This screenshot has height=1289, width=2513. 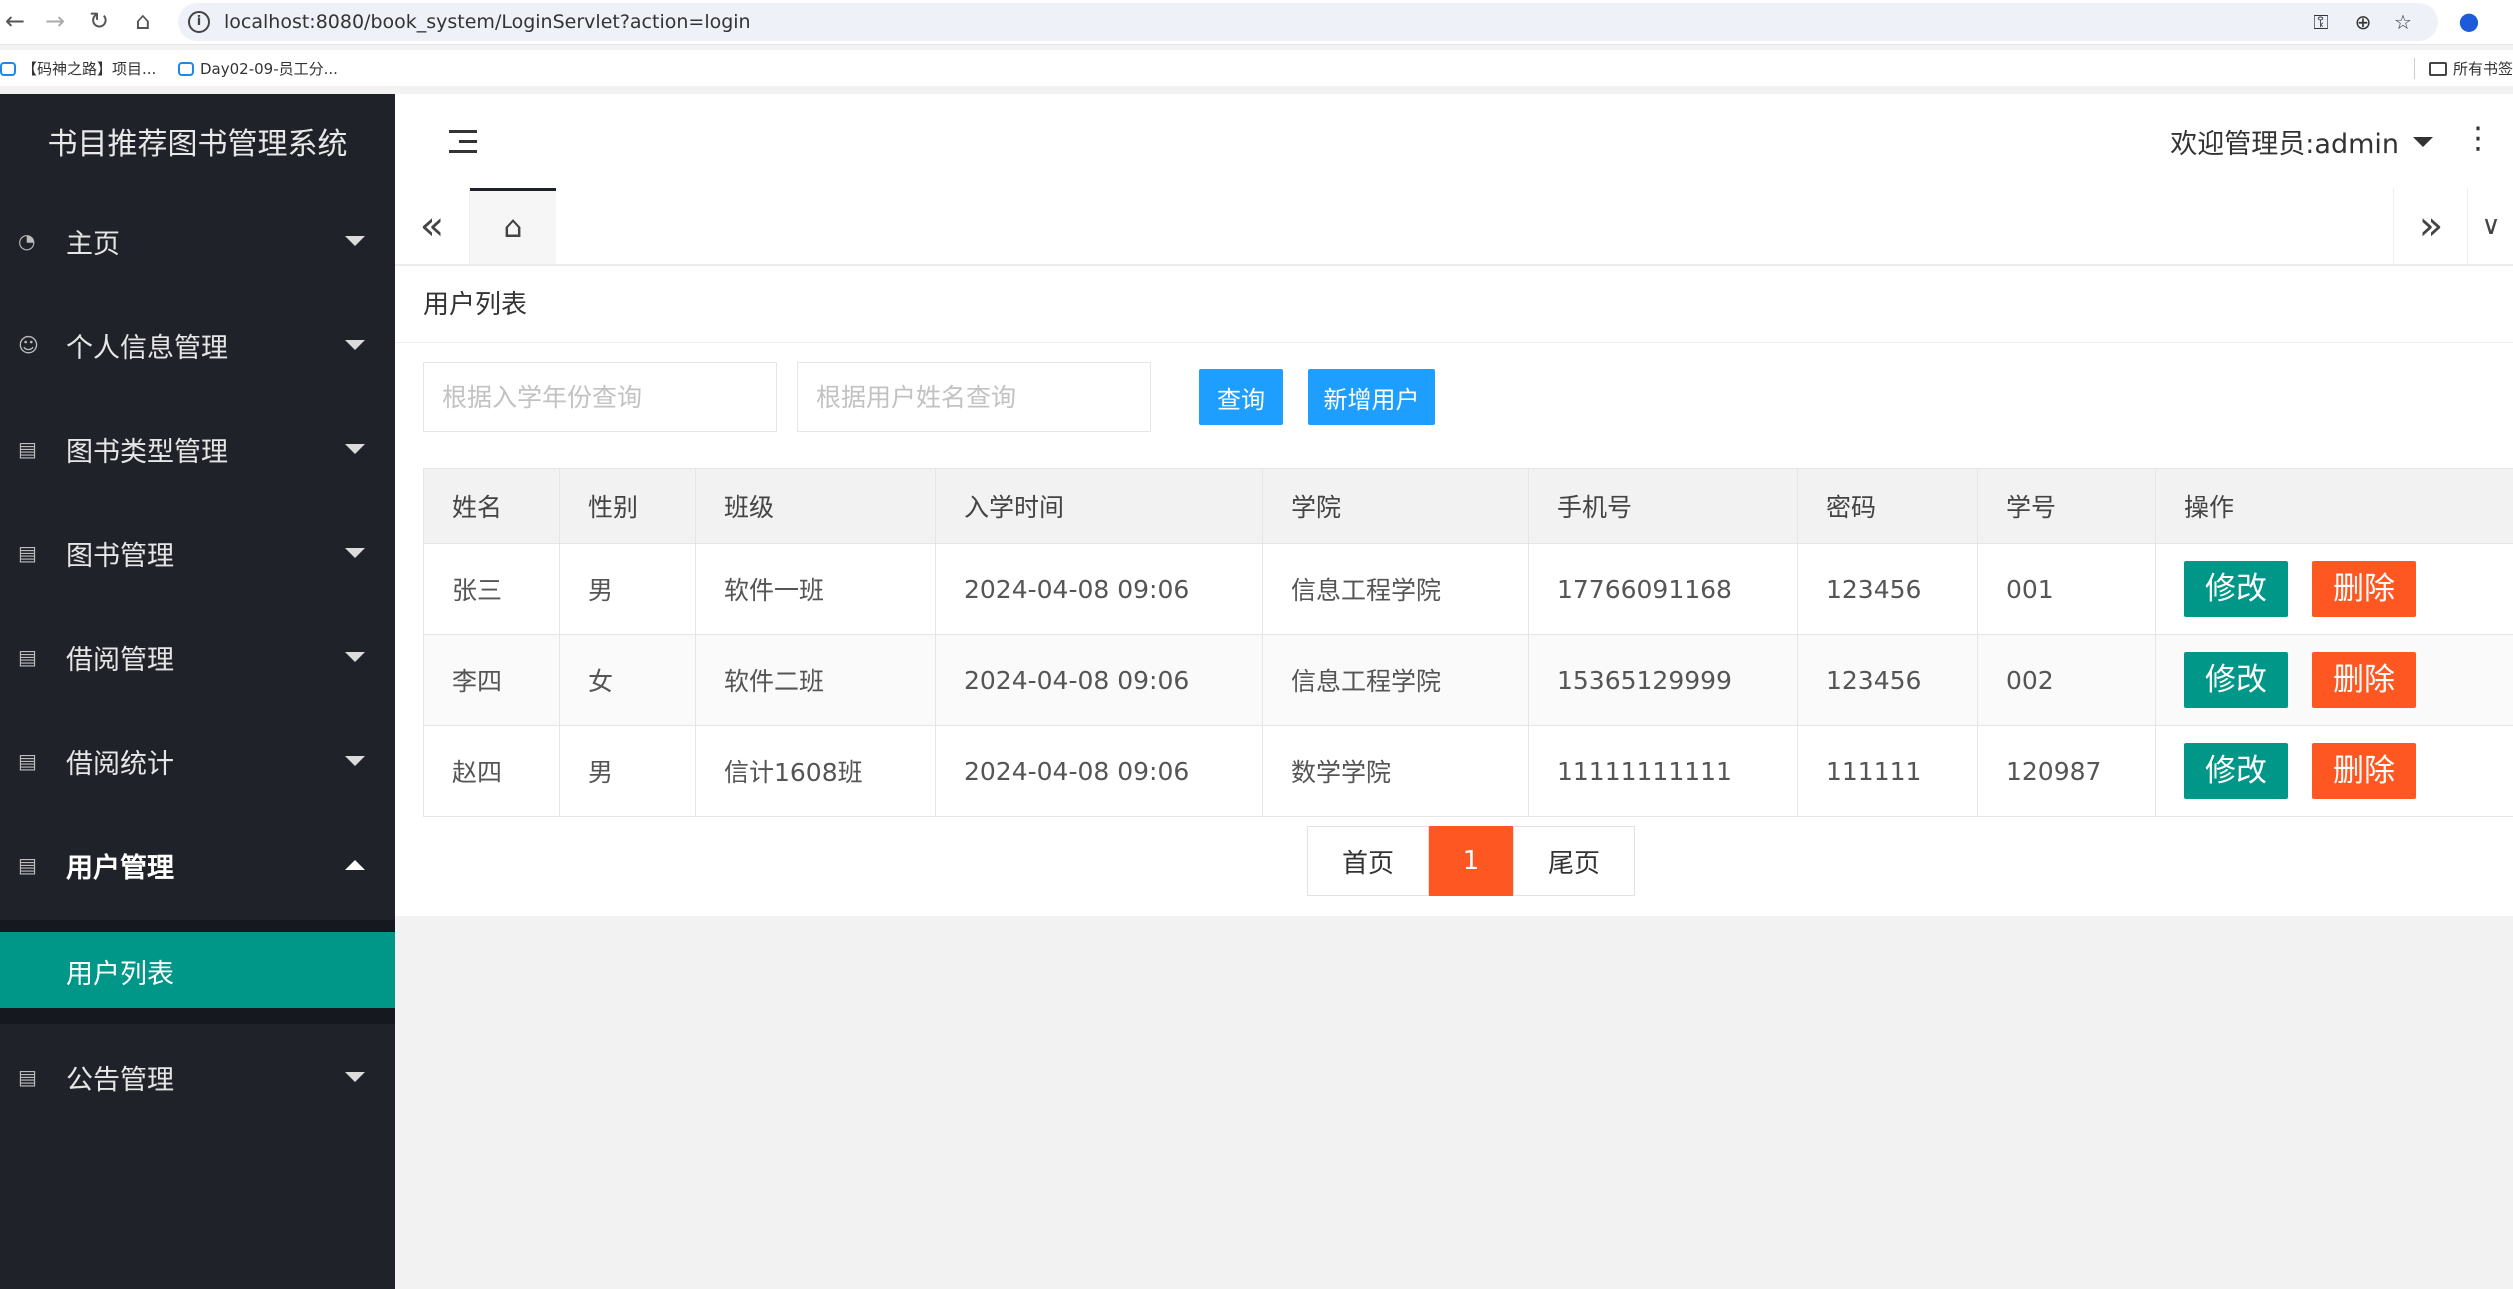 I want to click on tabs-menu-chevron-icon: ∨, so click(x=2490, y=226).